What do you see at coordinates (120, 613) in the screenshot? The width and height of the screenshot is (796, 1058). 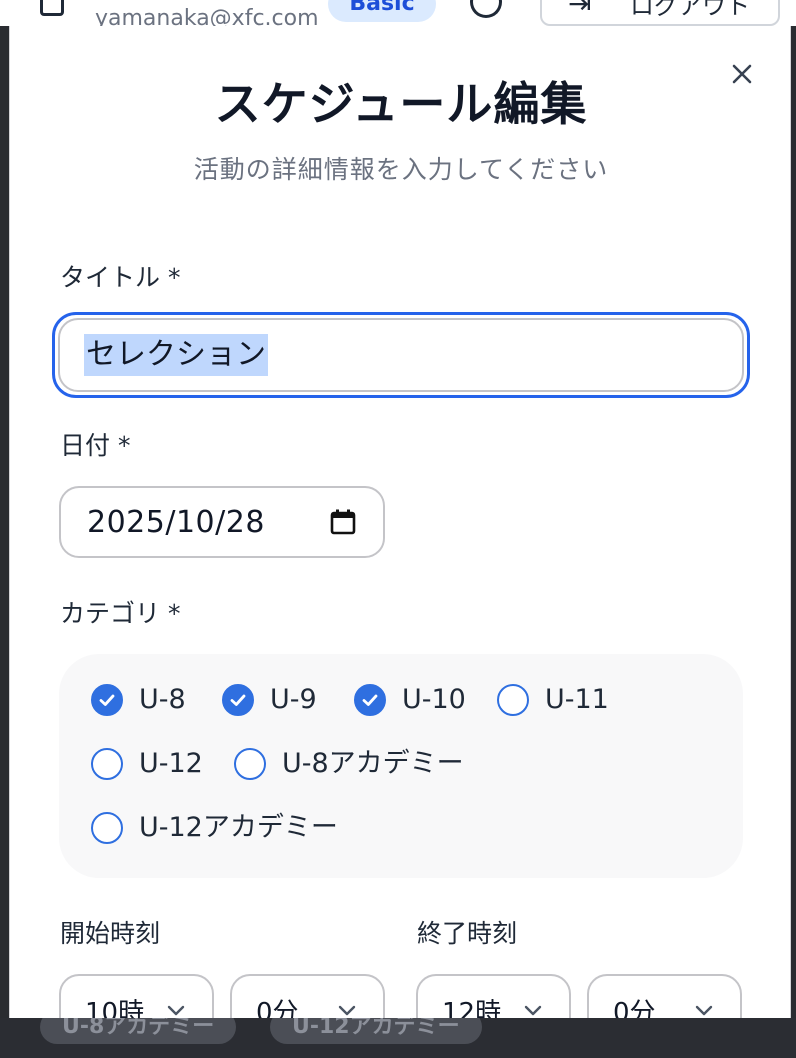 I see `category-label: カテゴリ *` at bounding box center [120, 613].